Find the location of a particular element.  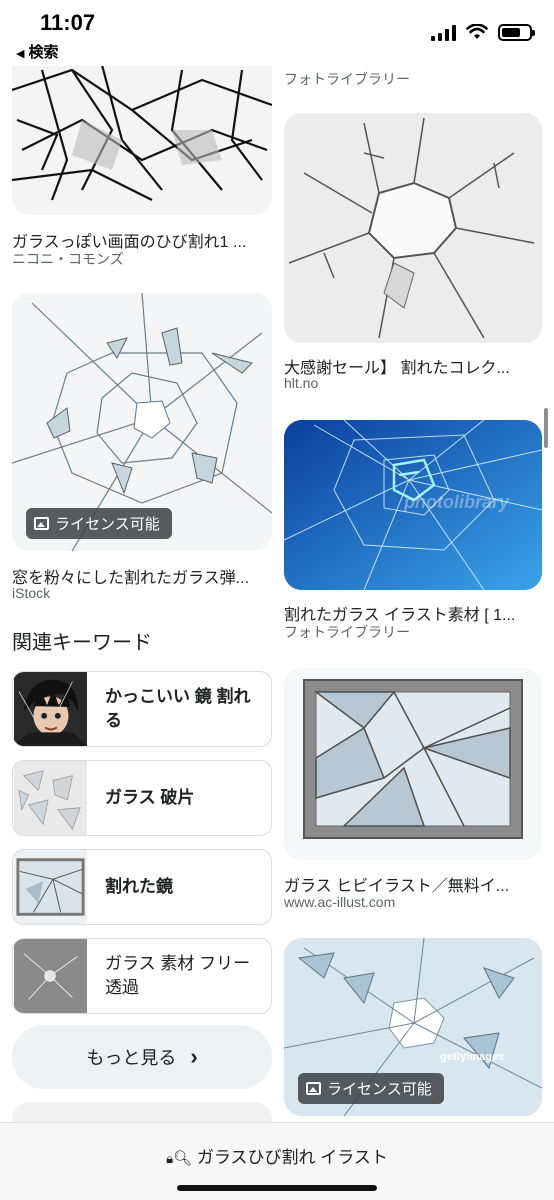

image-result-getty-shattered: gettyimages ライセンス可能 is located at coordinates (413, 1027).